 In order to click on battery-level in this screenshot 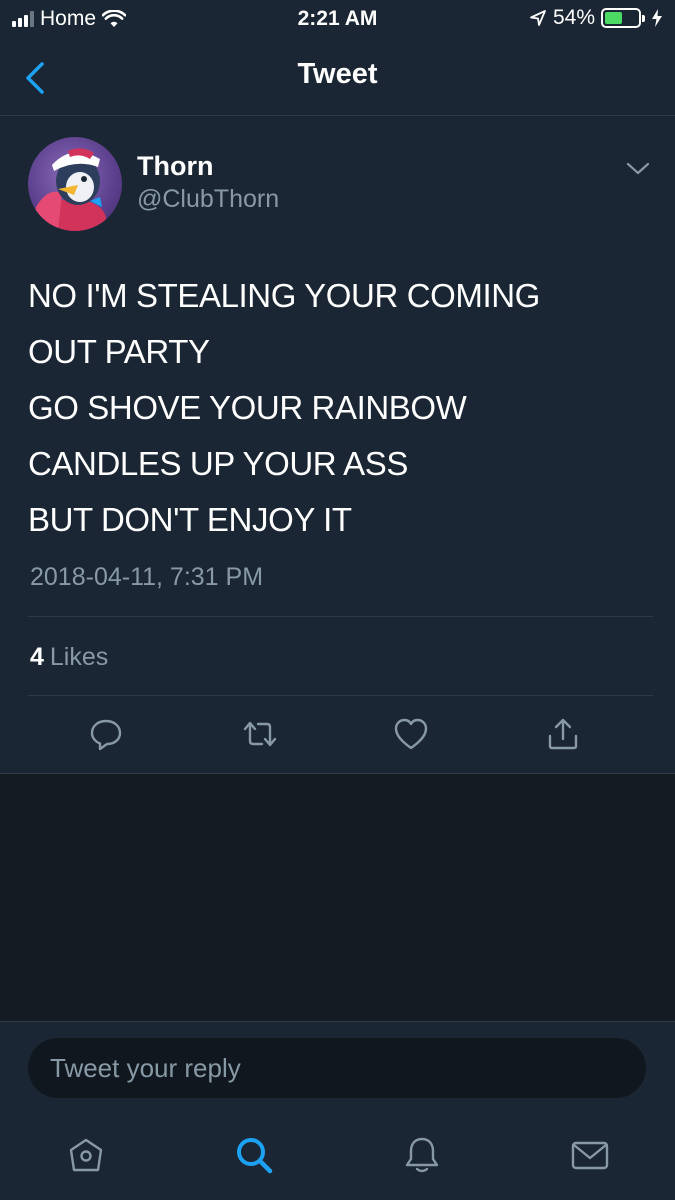, I will do `click(614, 18)`.